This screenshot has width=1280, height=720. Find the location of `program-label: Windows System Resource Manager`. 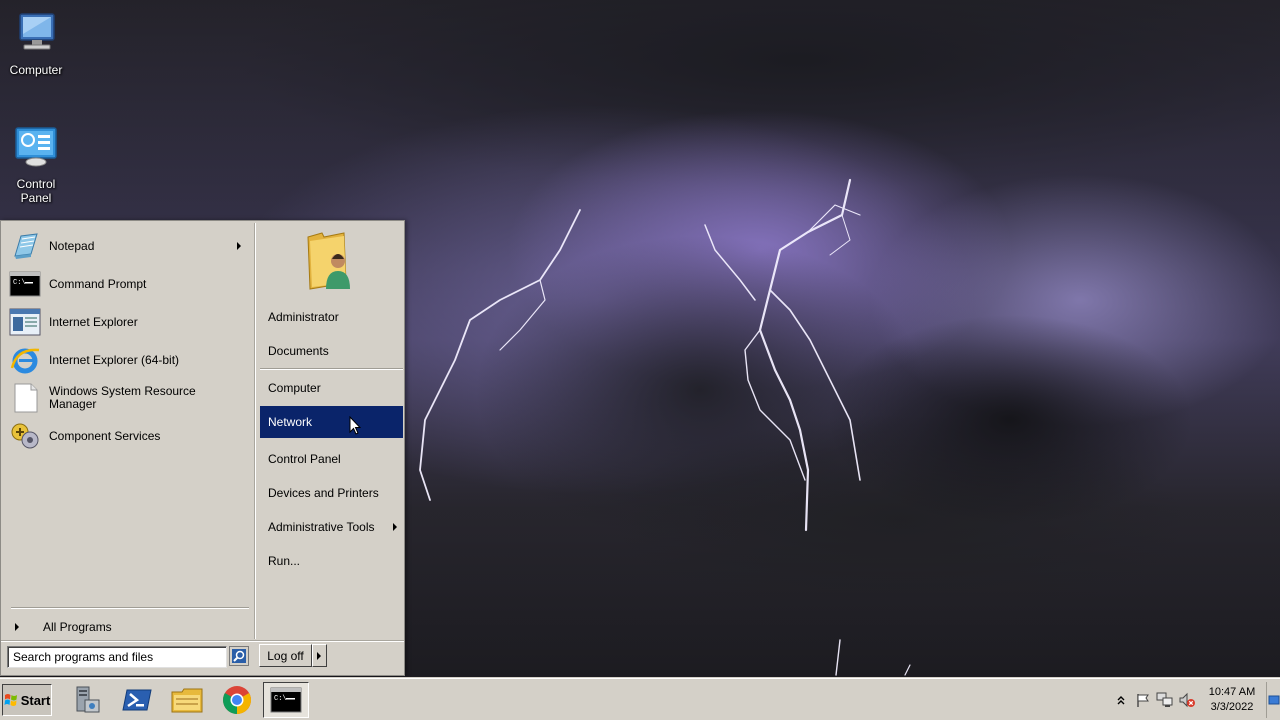

program-label: Windows System Resource Manager is located at coordinates (122, 397).